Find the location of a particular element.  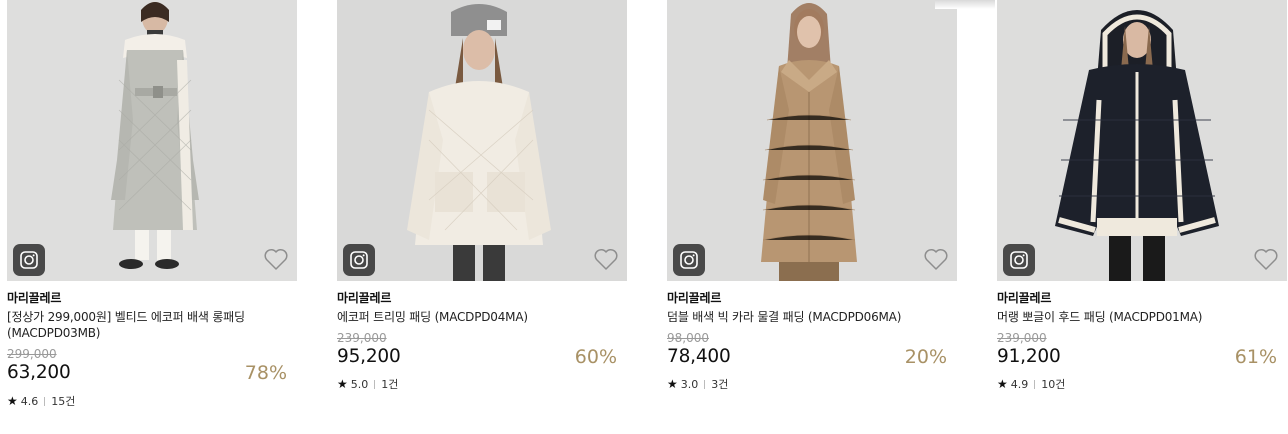

discount-rate: 61% is located at coordinates (1255, 357).